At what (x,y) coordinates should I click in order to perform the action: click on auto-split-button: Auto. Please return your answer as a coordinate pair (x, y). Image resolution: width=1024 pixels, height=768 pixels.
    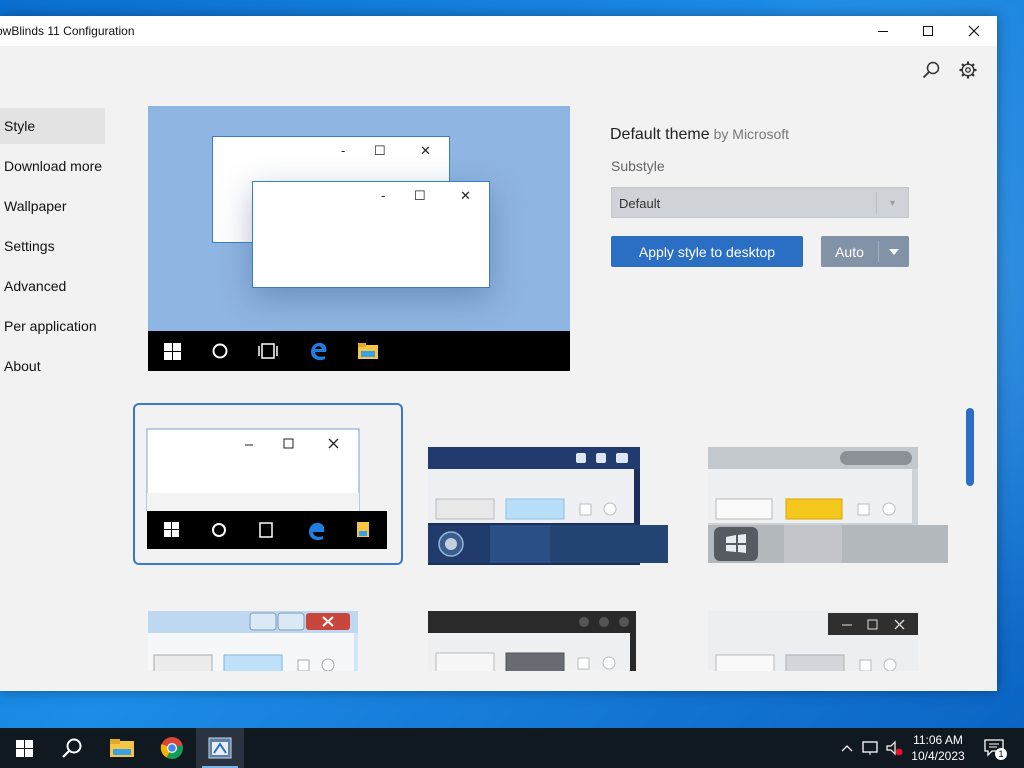
    Looking at the image, I should click on (865, 251).